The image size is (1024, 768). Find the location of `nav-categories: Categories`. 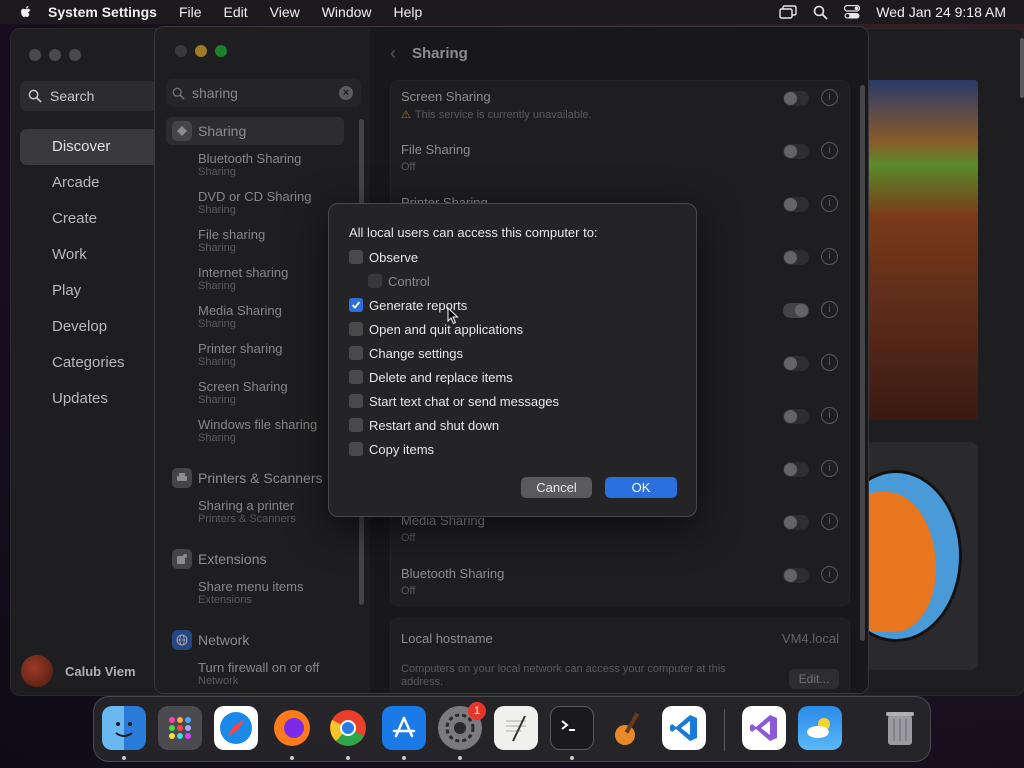

nav-categories: Categories is located at coordinates (92, 363).